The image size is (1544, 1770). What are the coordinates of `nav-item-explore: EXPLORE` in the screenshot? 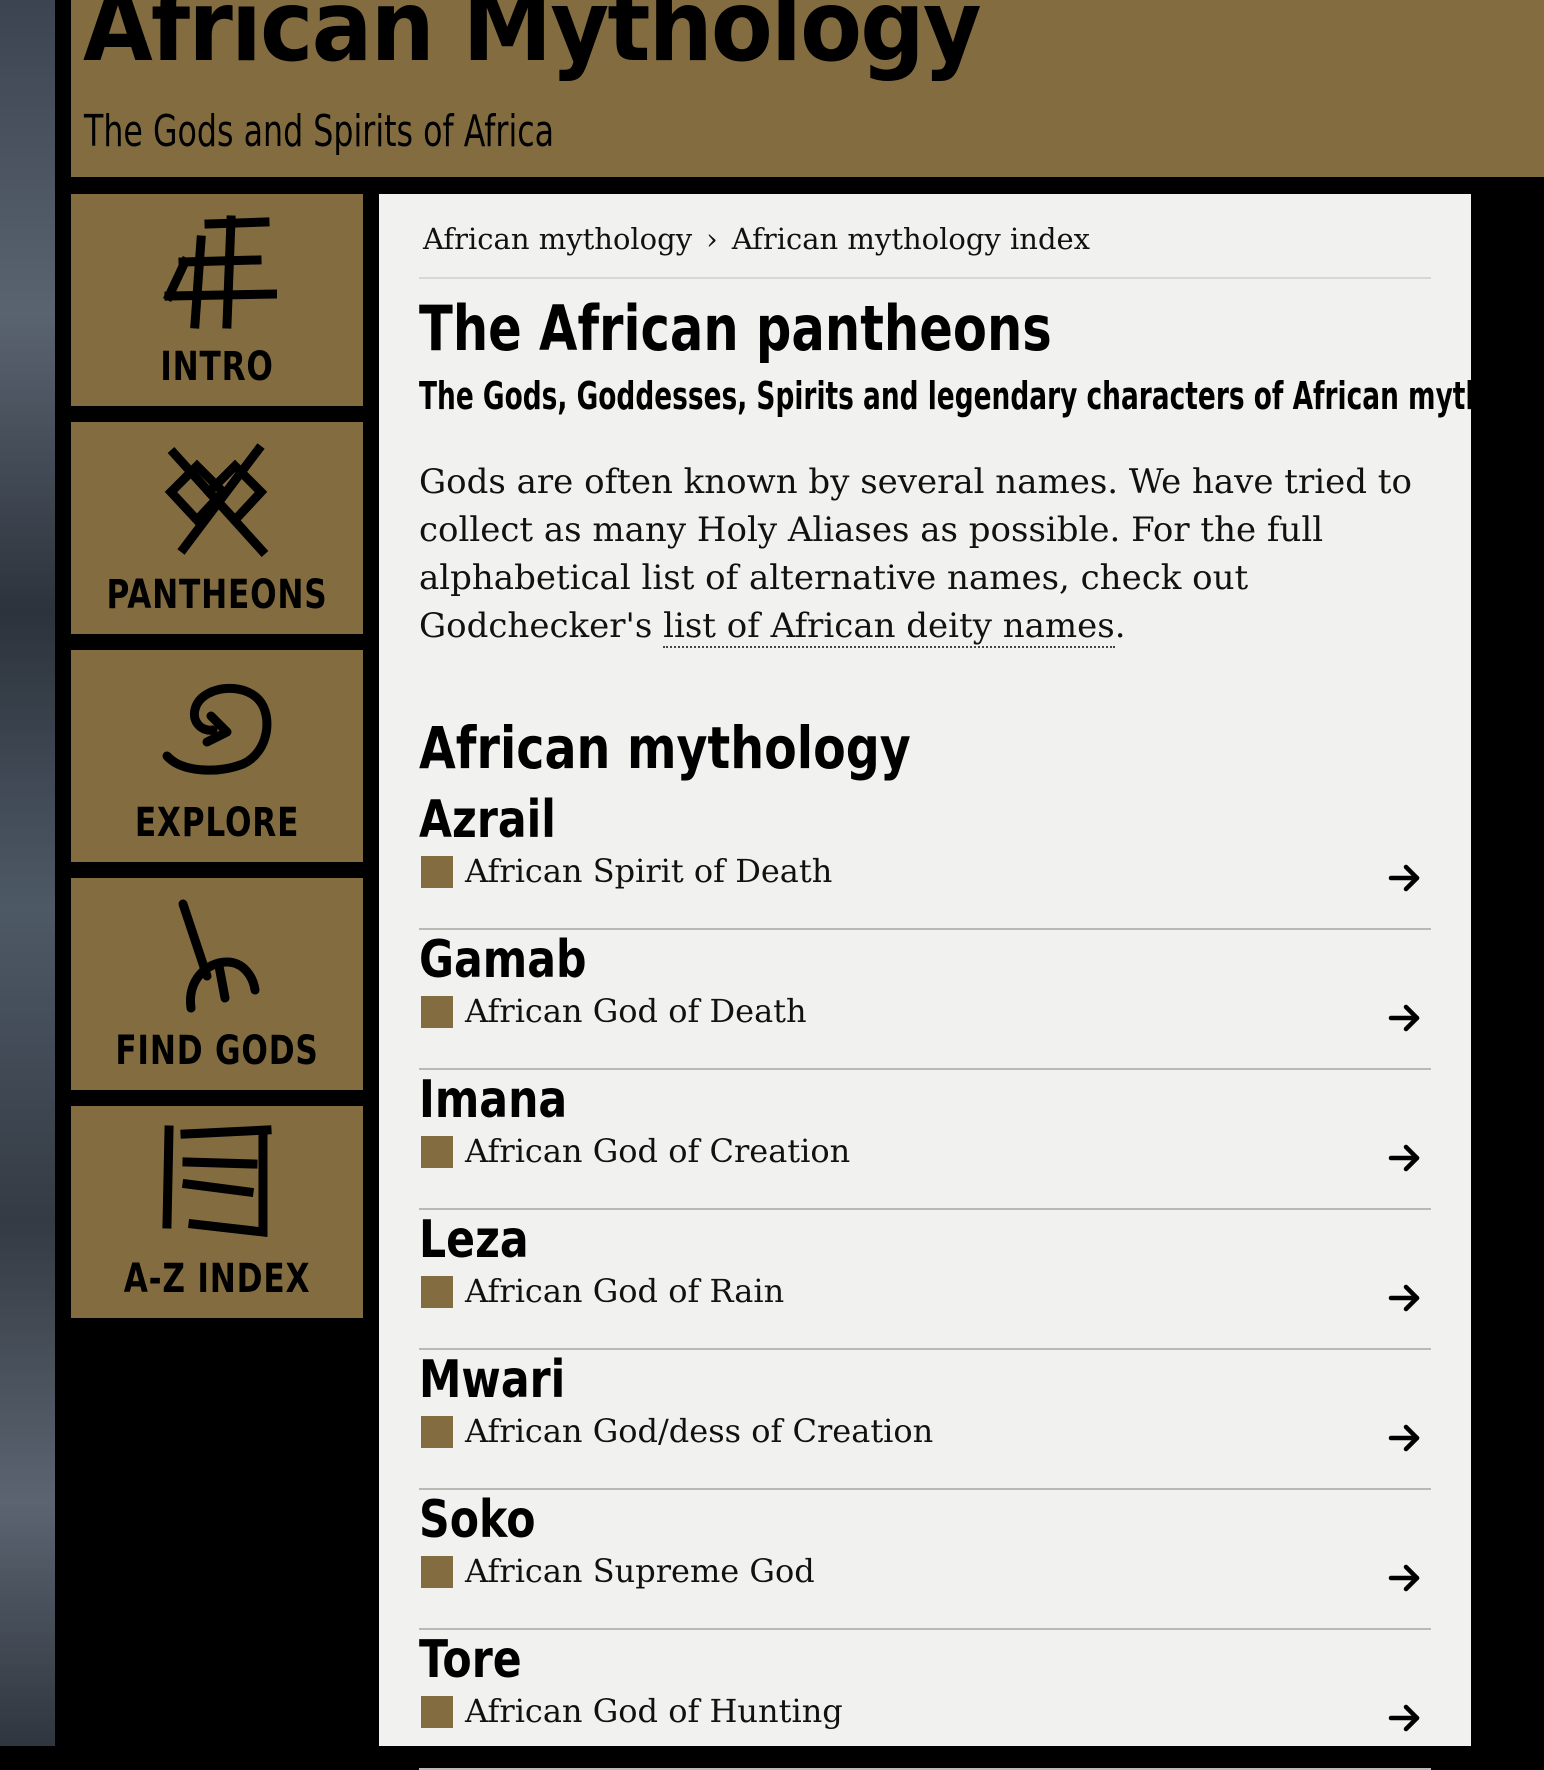 It's located at (217, 756).